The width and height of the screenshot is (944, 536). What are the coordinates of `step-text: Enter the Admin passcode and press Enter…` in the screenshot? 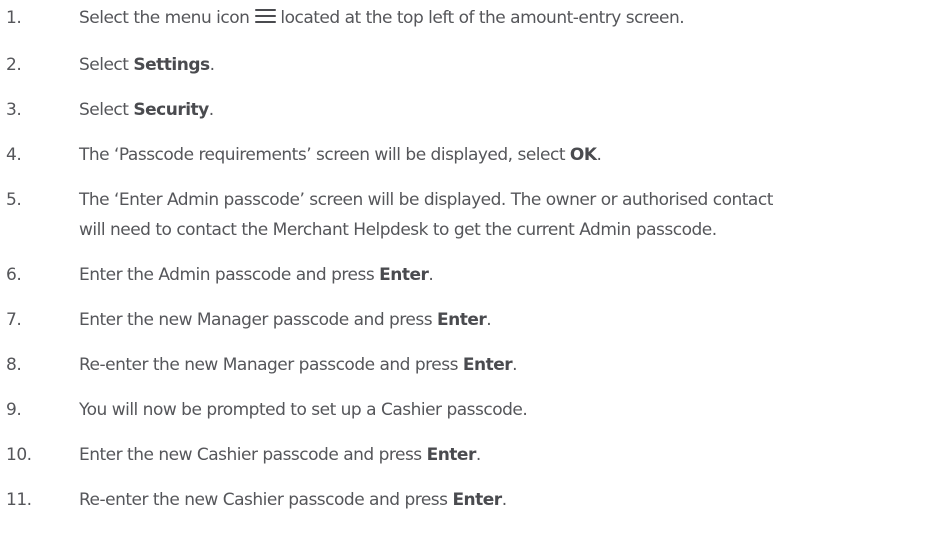 It's located at (256, 275).